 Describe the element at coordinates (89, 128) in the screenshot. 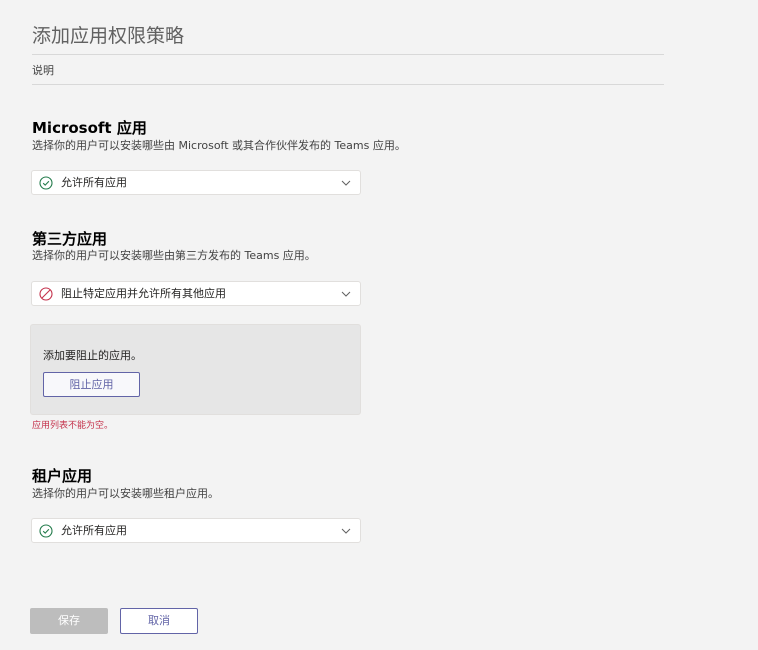

I see `microsoft-apps-heading: Microsoft 应用` at that location.